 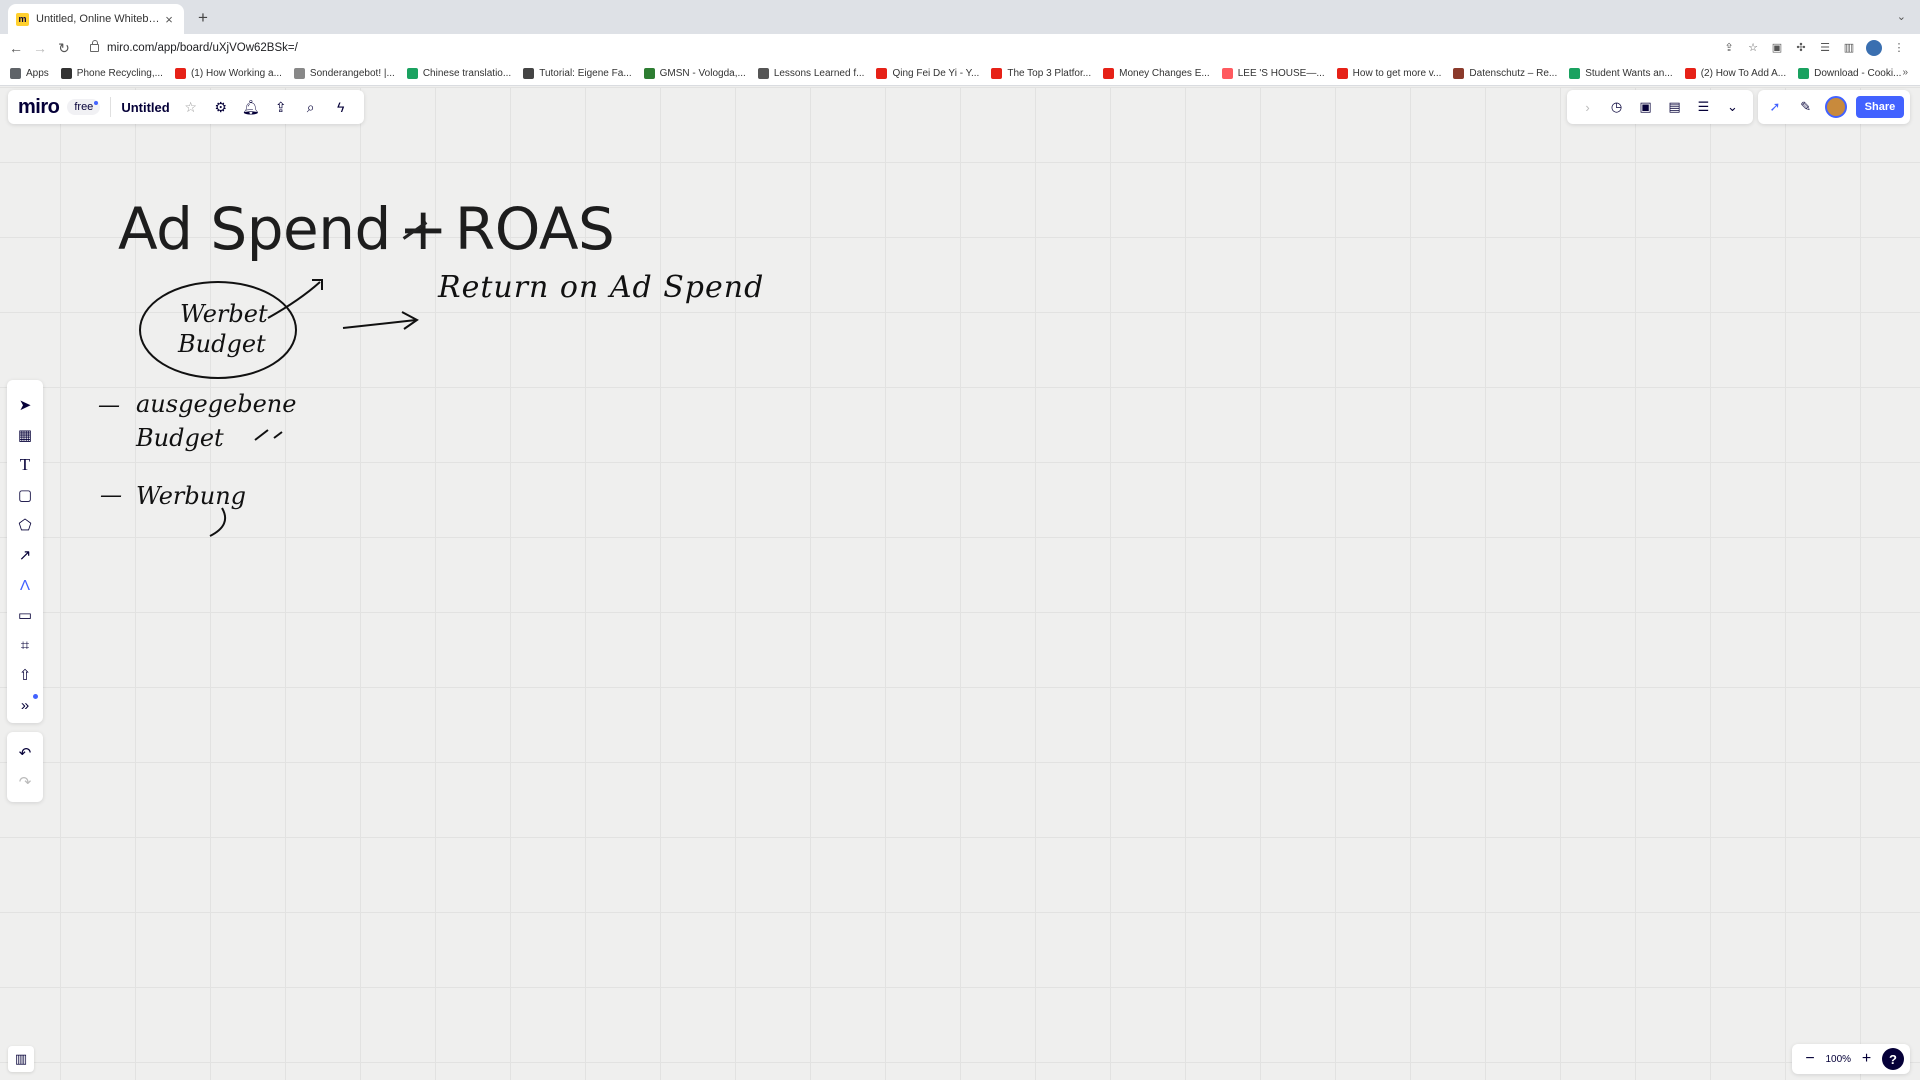 I want to click on pen-icon: Λ, so click(x=25, y=585).